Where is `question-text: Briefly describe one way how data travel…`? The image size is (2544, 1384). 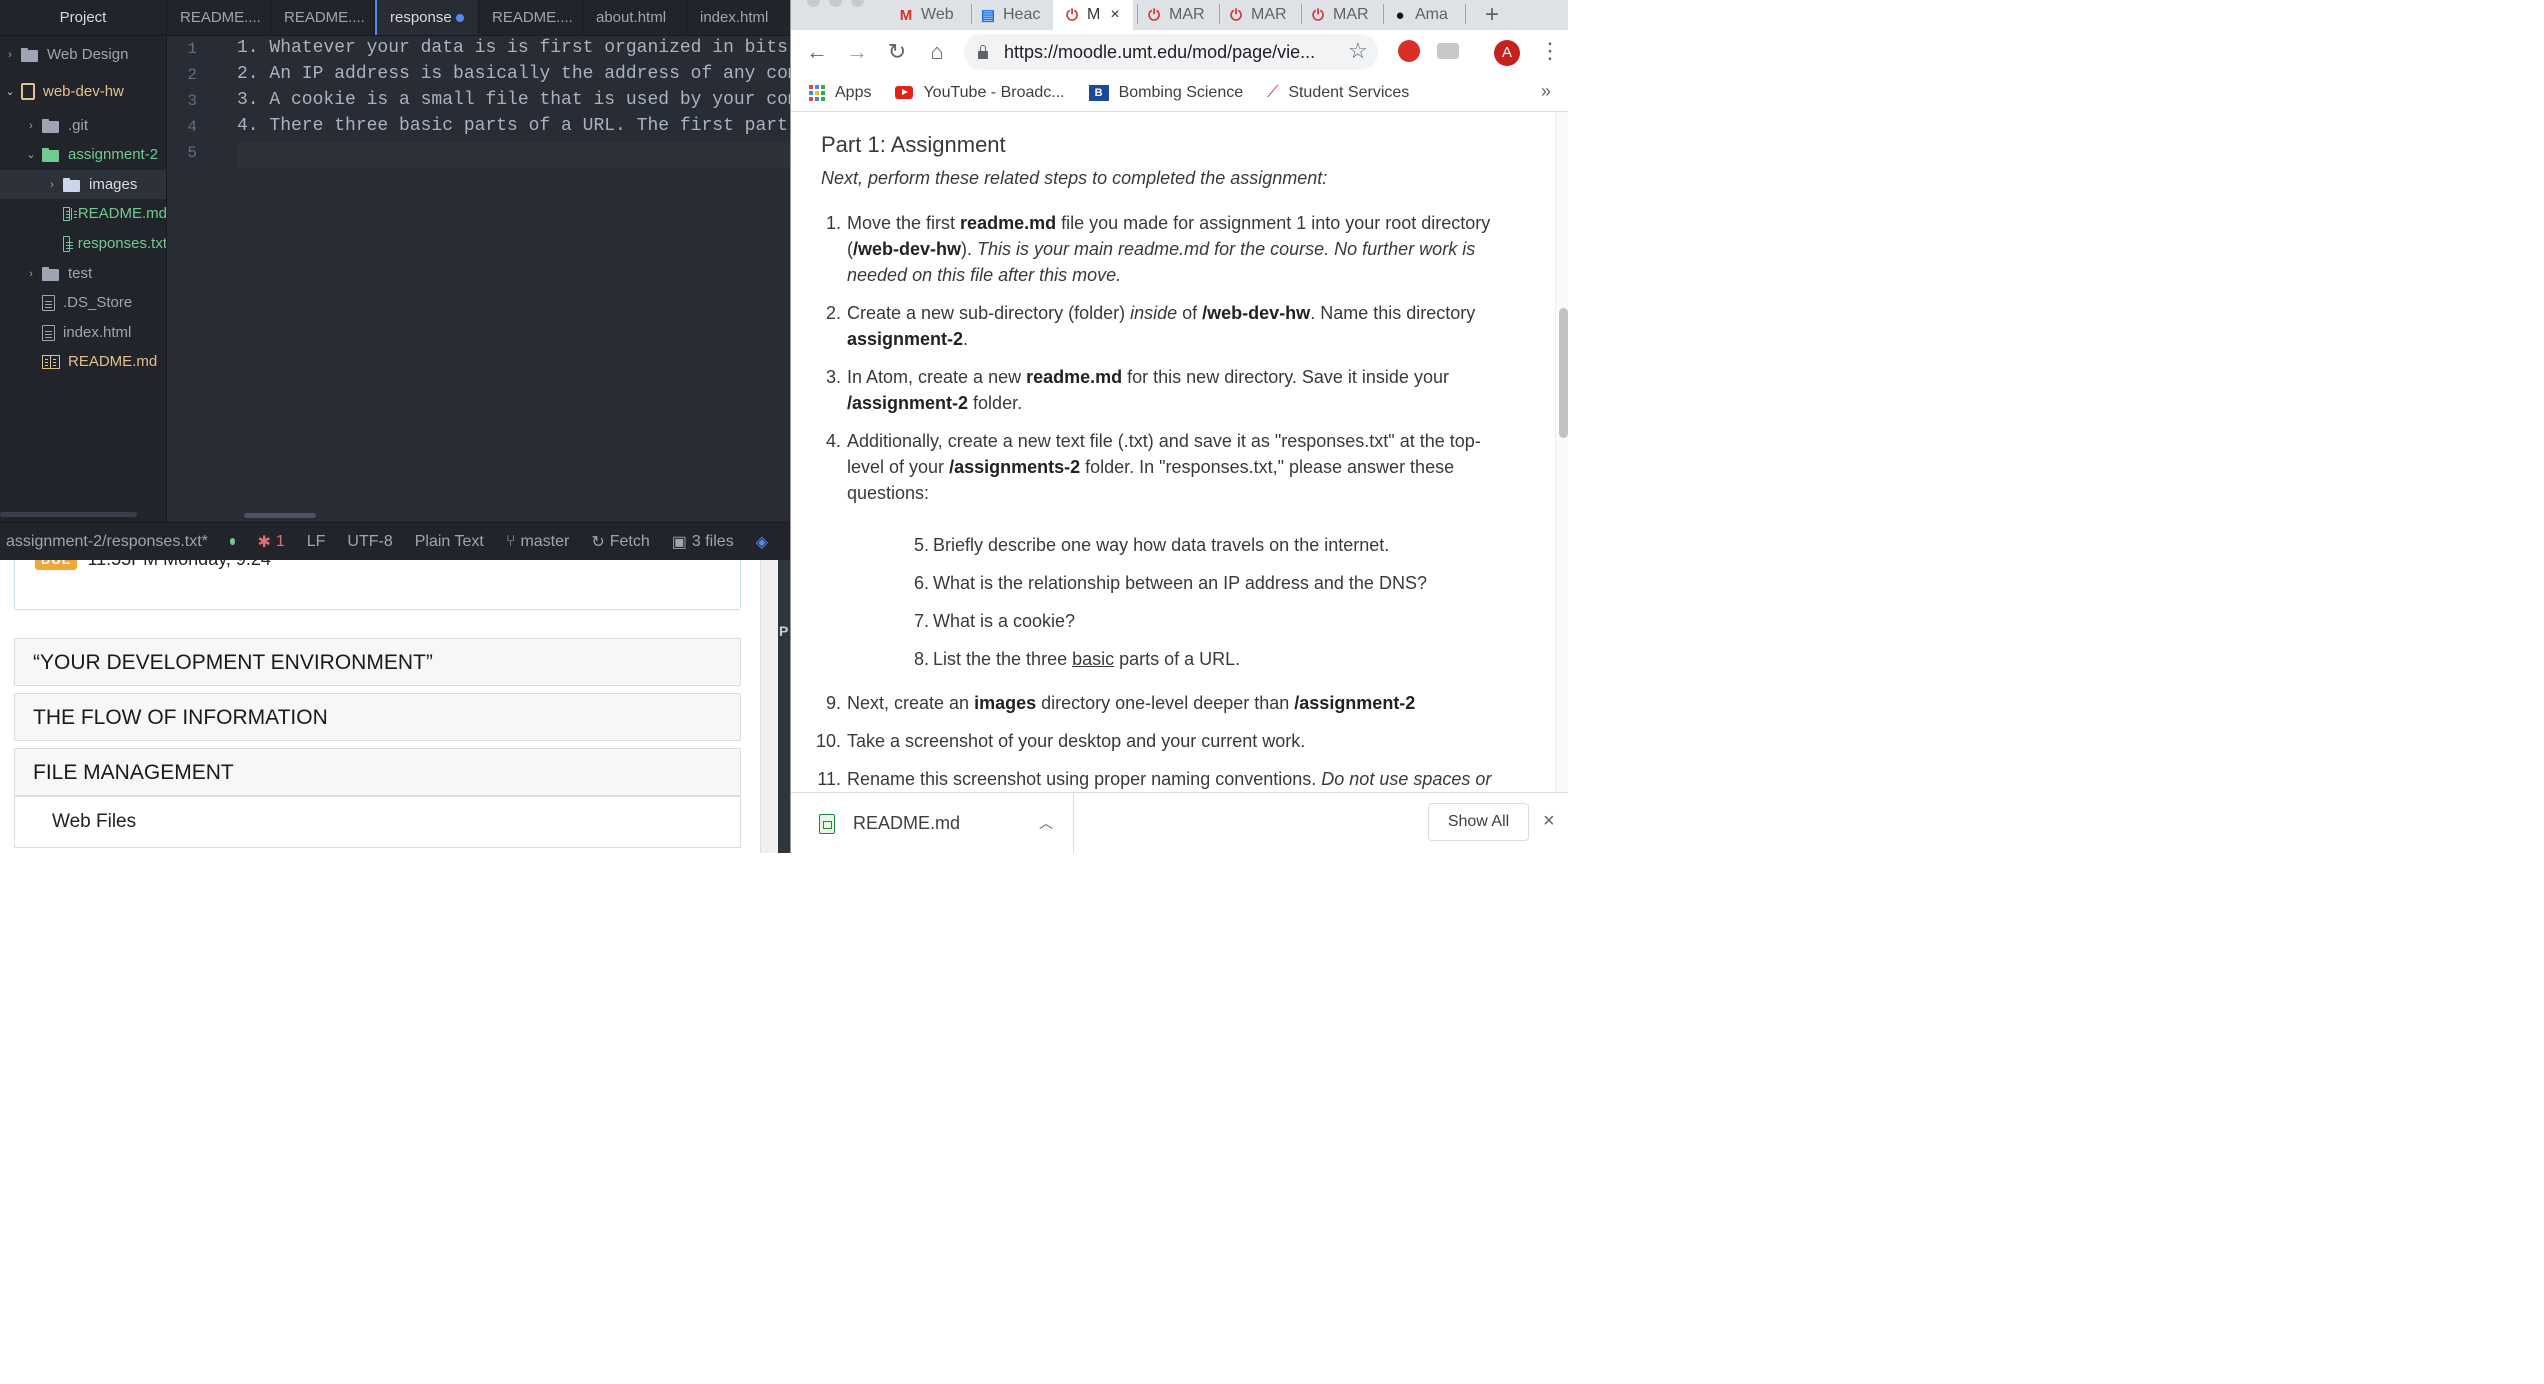
question-text: Briefly describe one way how data travel… is located at coordinates (1161, 545).